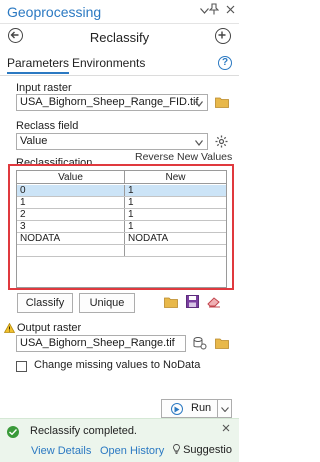 The width and height of the screenshot is (320, 462). What do you see at coordinates (38, 65) in the screenshot?
I see `tab-parameters: Parameters` at bounding box center [38, 65].